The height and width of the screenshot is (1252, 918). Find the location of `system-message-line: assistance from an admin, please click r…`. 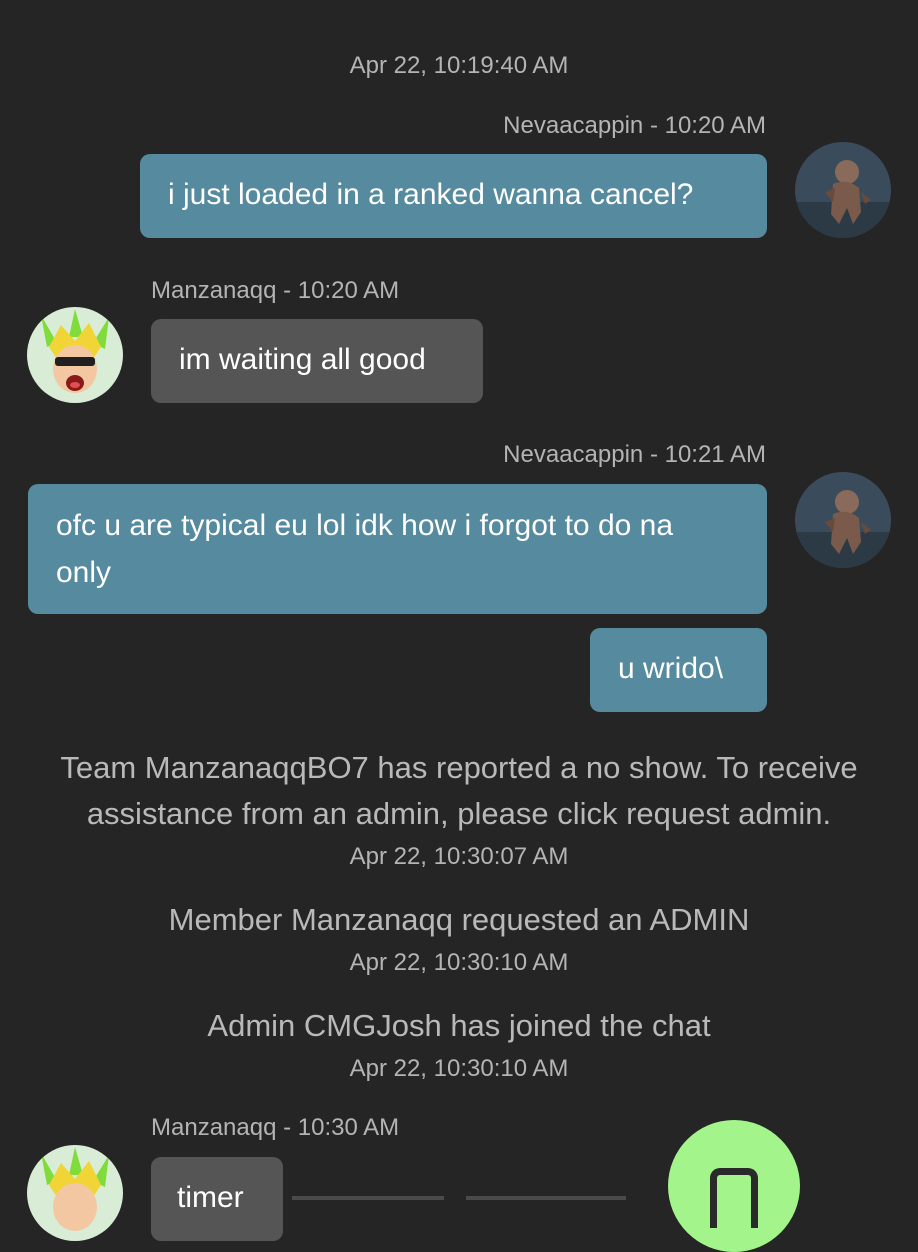

system-message-line: assistance from an admin, please click r… is located at coordinates (459, 813).